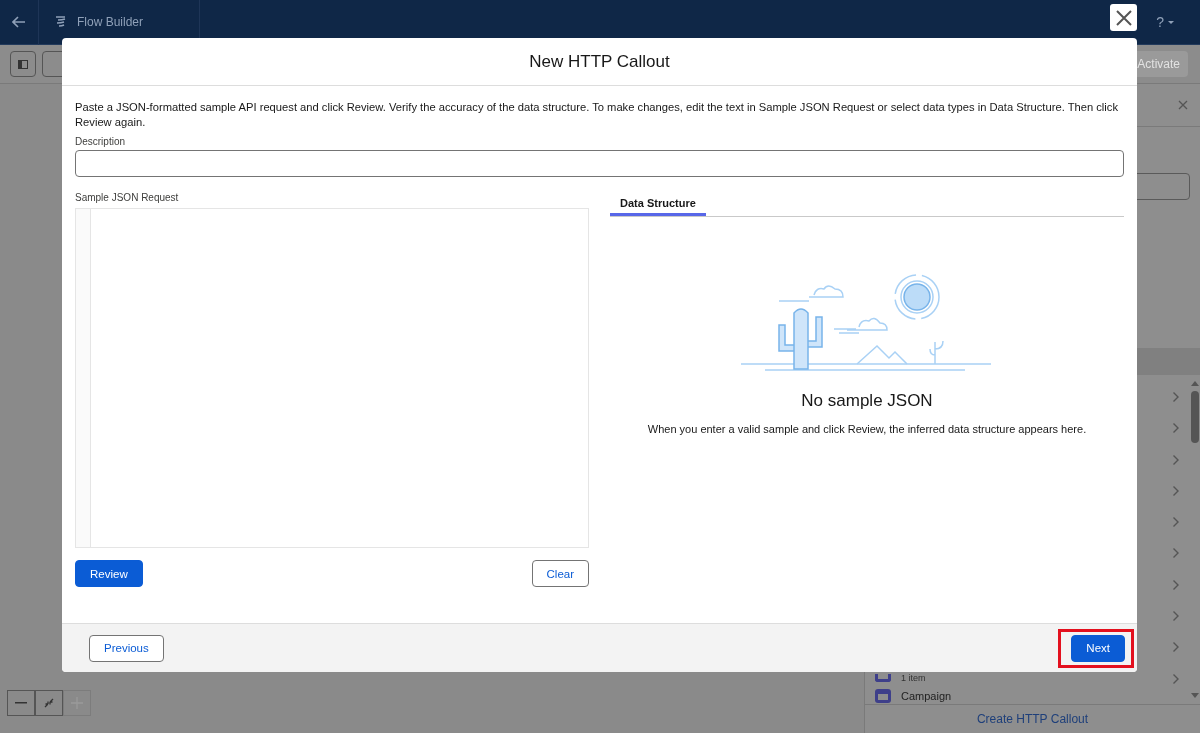 The image size is (1200, 733). What do you see at coordinates (913, 678) in the screenshot?
I see `item-count: 1 item` at bounding box center [913, 678].